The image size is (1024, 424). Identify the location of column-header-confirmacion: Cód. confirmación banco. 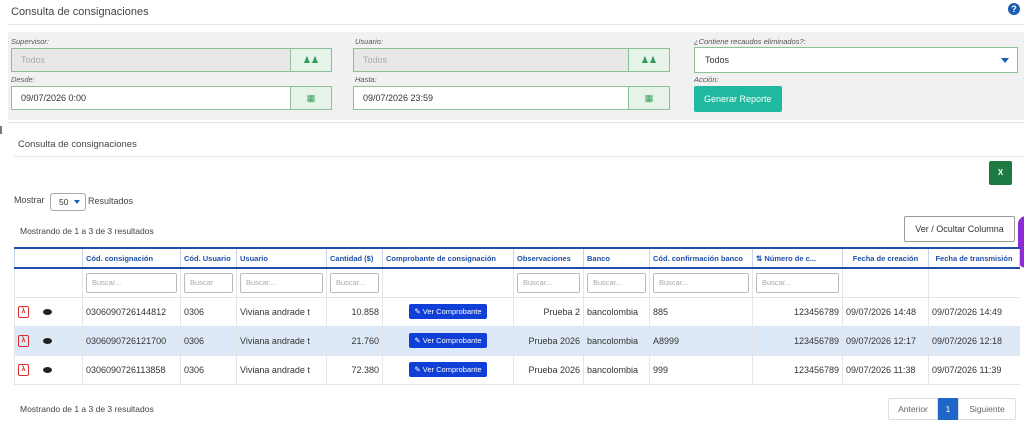
(701, 258).